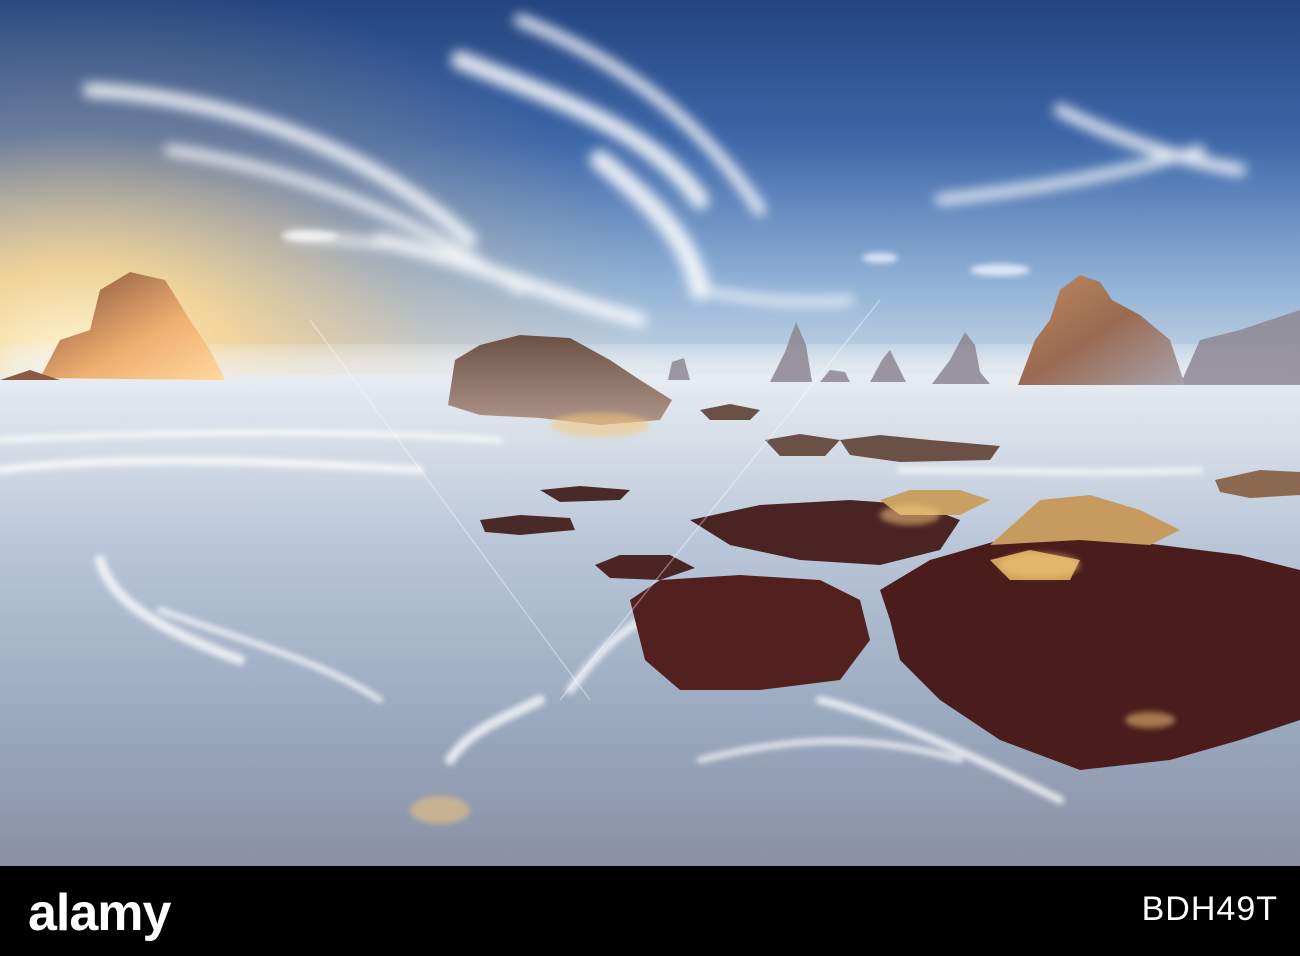 The height and width of the screenshot is (956, 1300). I want to click on image-id: BDH49T, so click(1209, 909).